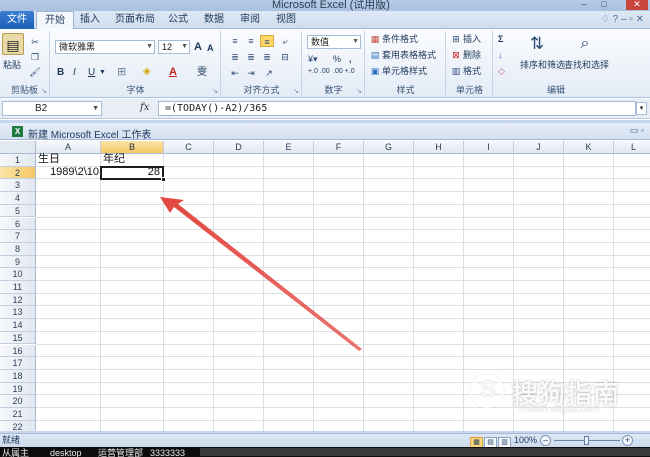 The image size is (650, 457). What do you see at coordinates (604, 5) in the screenshot?
I see `maximize-button: □` at bounding box center [604, 5].